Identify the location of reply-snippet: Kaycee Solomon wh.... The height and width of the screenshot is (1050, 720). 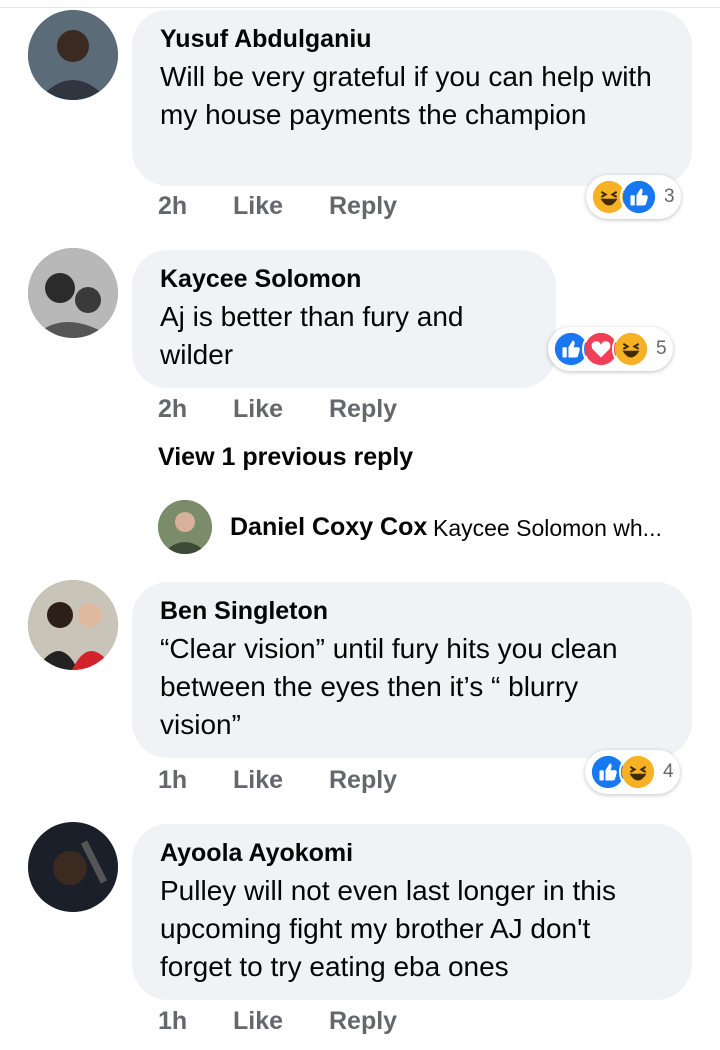
(547, 528).